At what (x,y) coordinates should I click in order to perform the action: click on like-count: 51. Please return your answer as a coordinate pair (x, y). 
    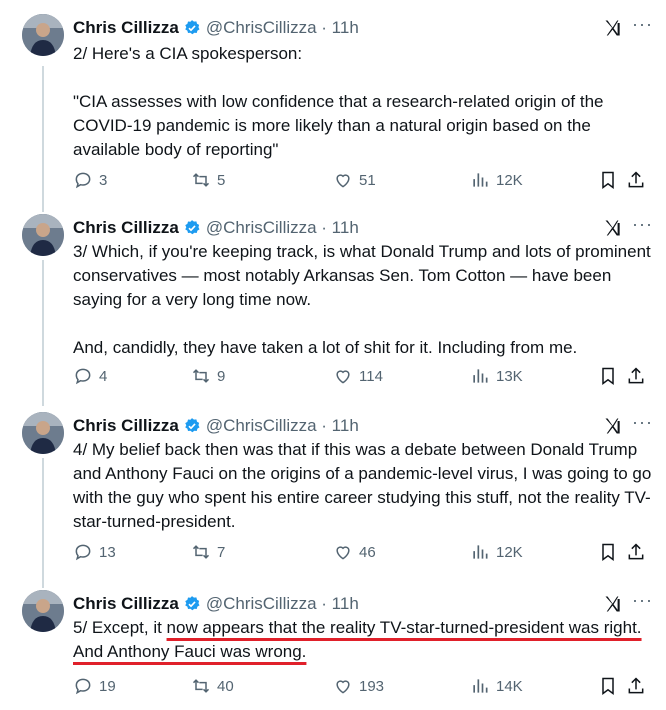
    Looking at the image, I should click on (367, 180).